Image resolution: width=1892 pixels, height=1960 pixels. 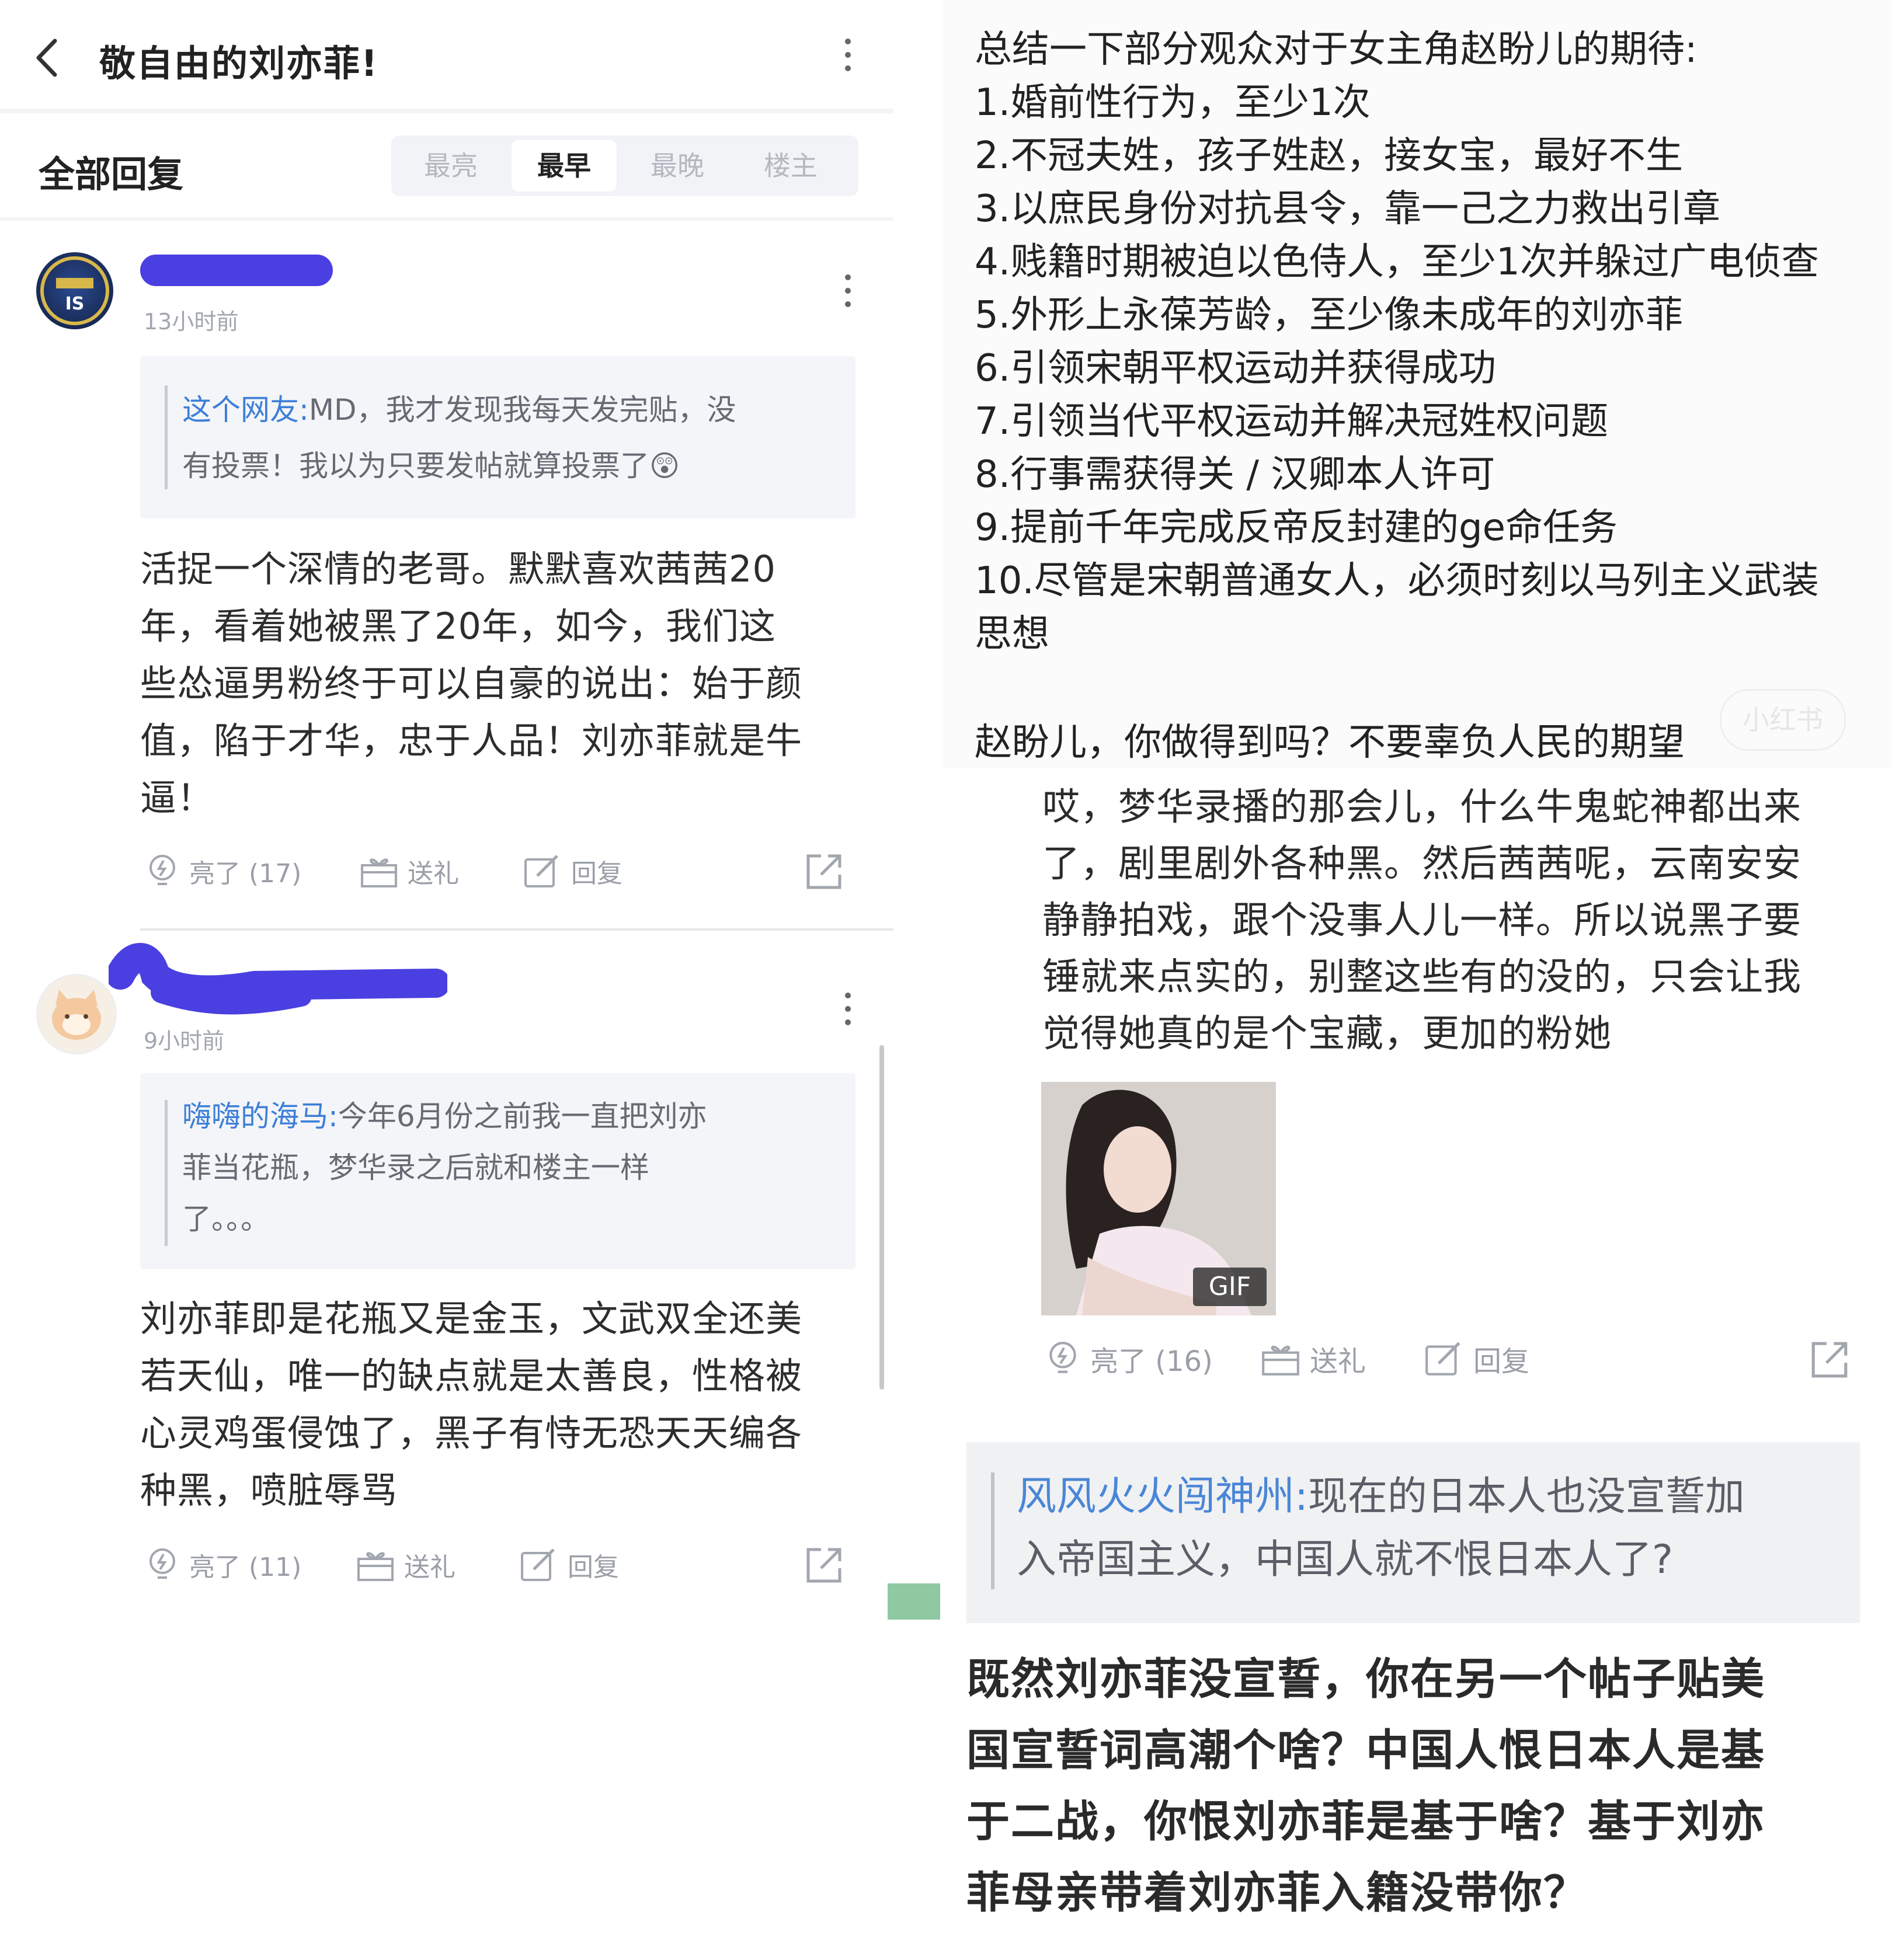 I want to click on more-options-icon, so click(x=848, y=59).